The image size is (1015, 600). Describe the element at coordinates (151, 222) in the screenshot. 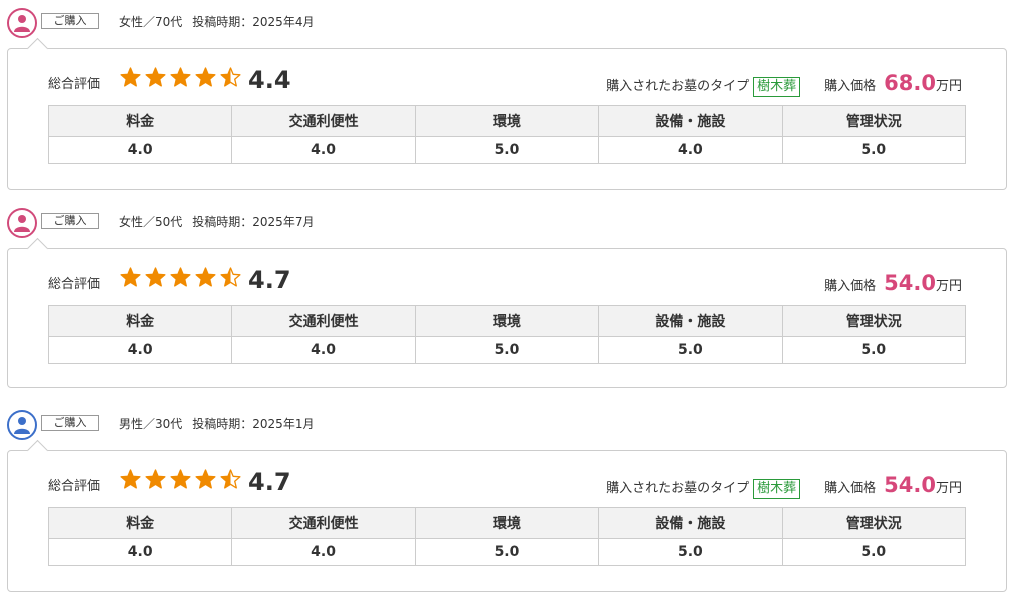

I see `author-info: 女性／50代` at that location.